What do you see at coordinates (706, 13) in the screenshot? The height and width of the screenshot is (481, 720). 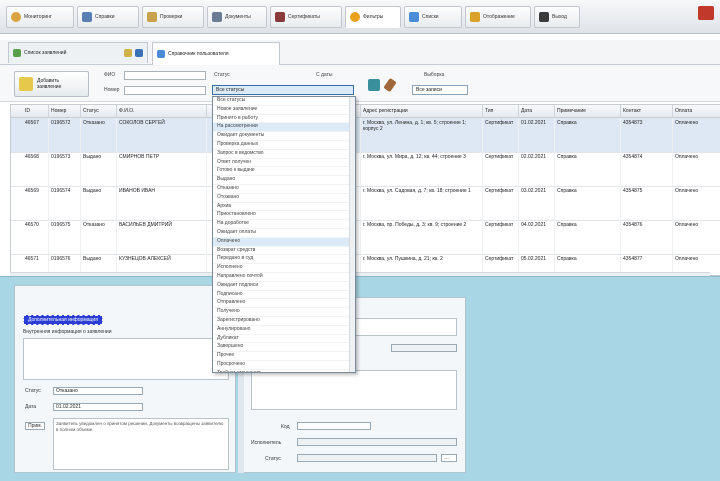 I see `close-window-icon` at bounding box center [706, 13].